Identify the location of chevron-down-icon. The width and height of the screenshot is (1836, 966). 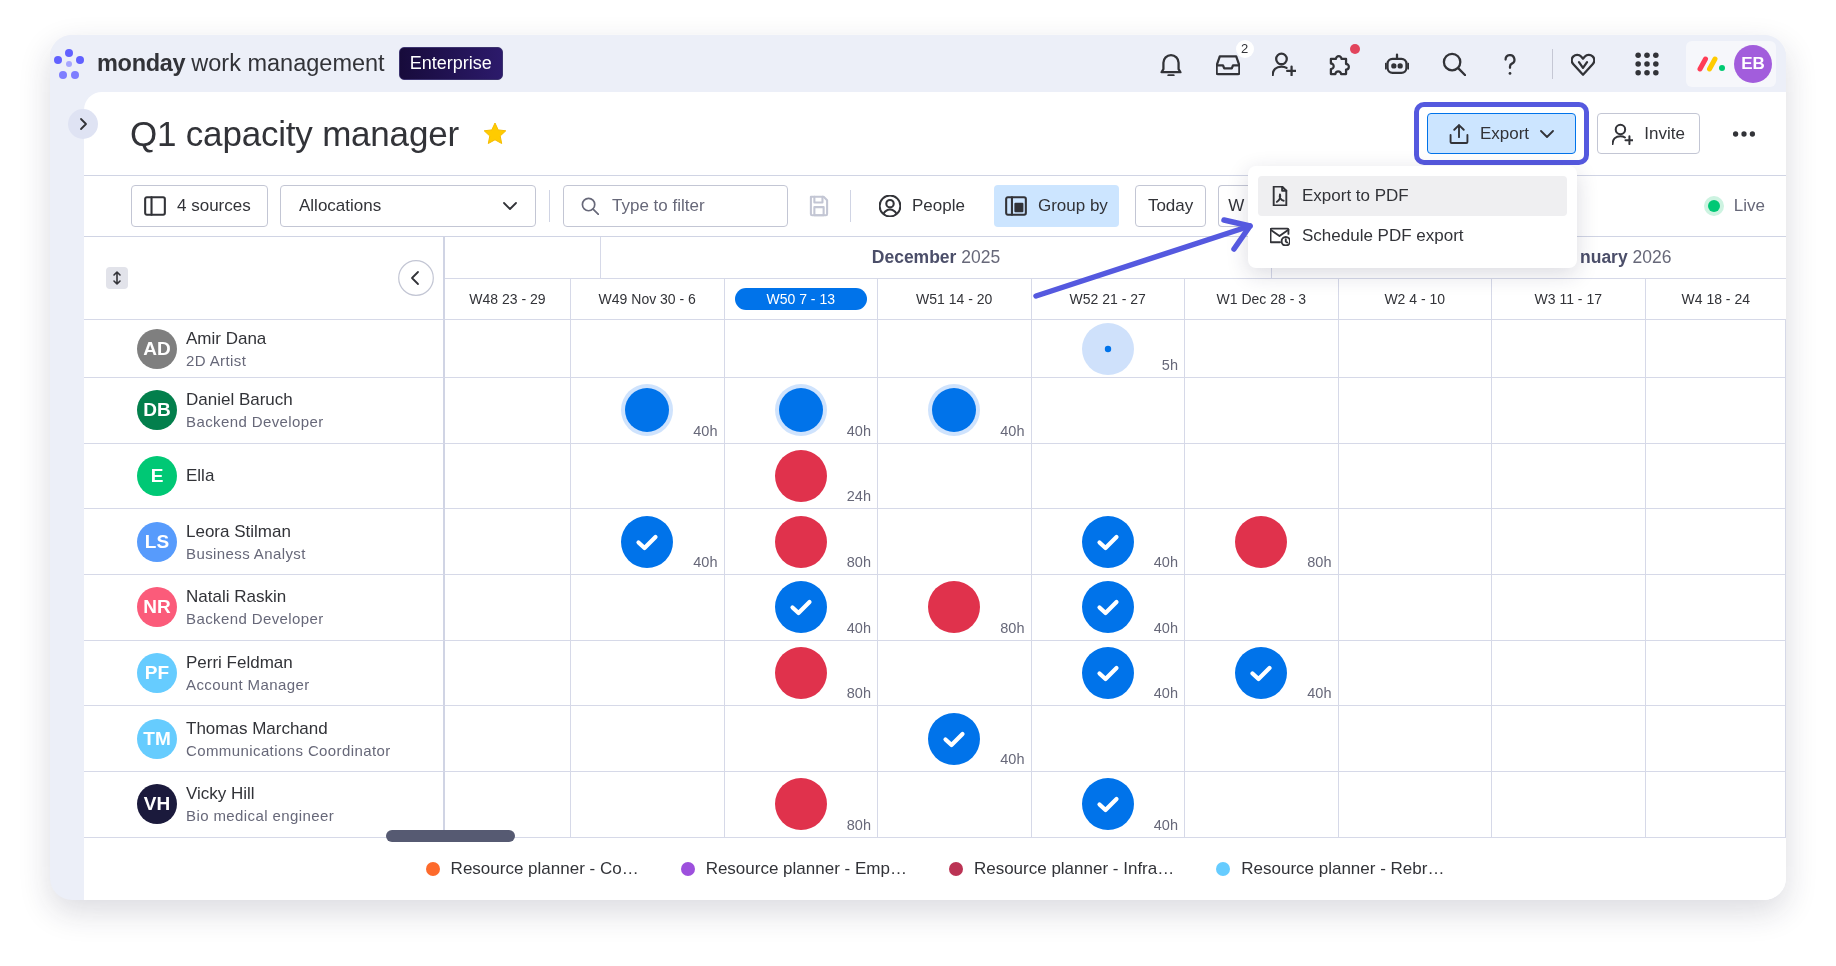
(510, 206).